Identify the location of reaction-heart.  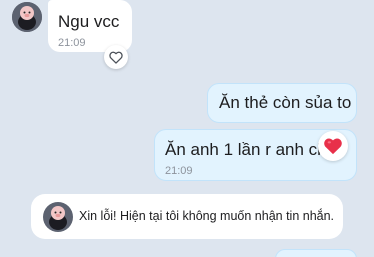
(333, 146).